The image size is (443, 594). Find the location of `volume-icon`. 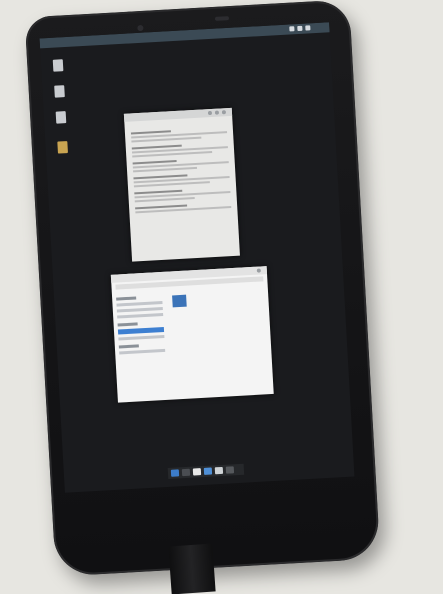

volume-icon is located at coordinates (300, 28).